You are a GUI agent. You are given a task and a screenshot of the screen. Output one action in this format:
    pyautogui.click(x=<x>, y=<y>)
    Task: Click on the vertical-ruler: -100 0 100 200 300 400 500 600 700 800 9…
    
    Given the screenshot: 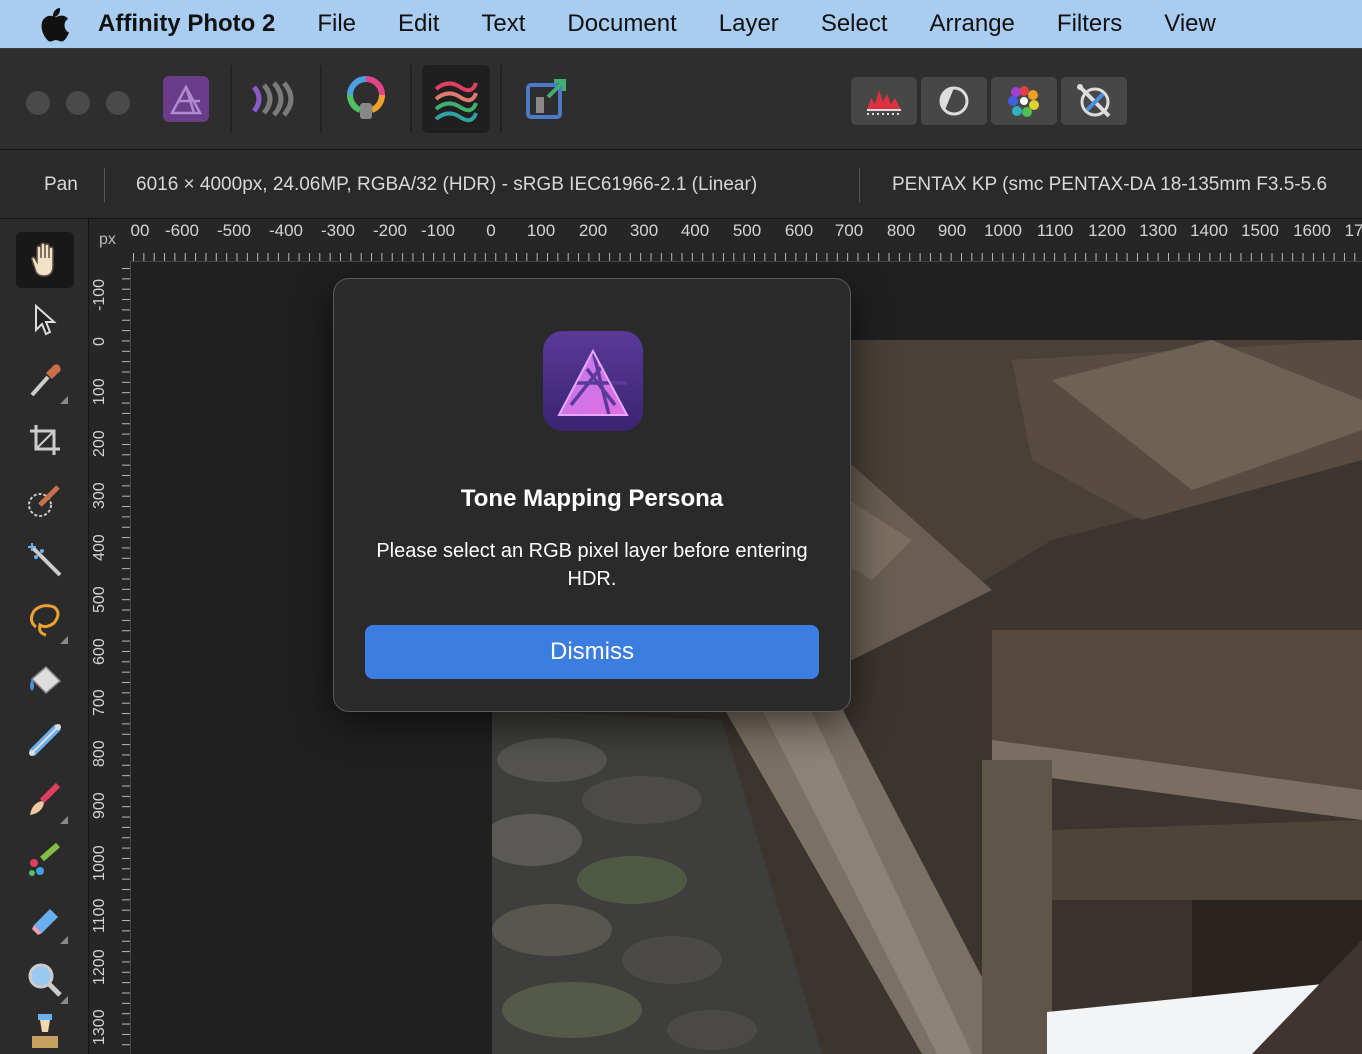 What is the action you would take?
    pyautogui.click(x=110, y=657)
    